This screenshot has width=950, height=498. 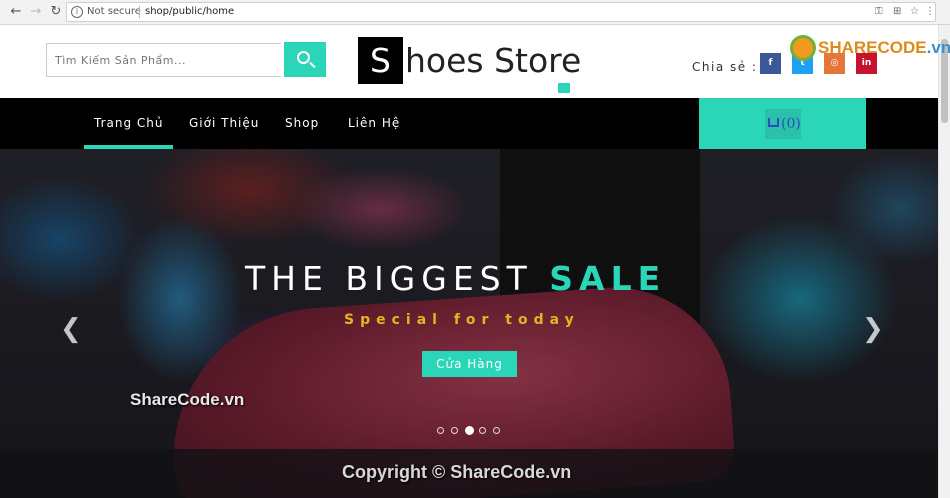 I want to click on shop-button: Cửa Hàng, so click(x=469, y=364).